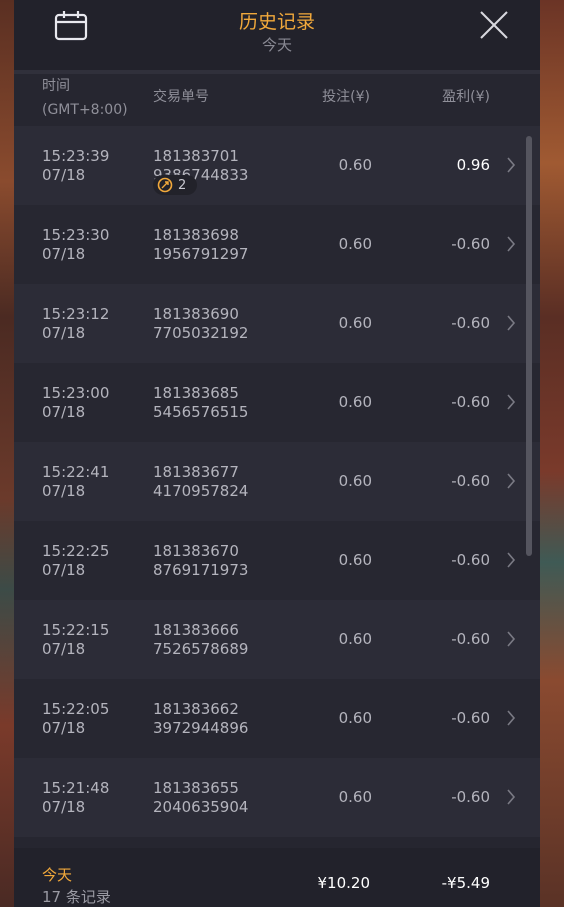 The width and height of the screenshot is (564, 907). I want to click on row-time: 15:22:41 07/18, so click(75, 482).